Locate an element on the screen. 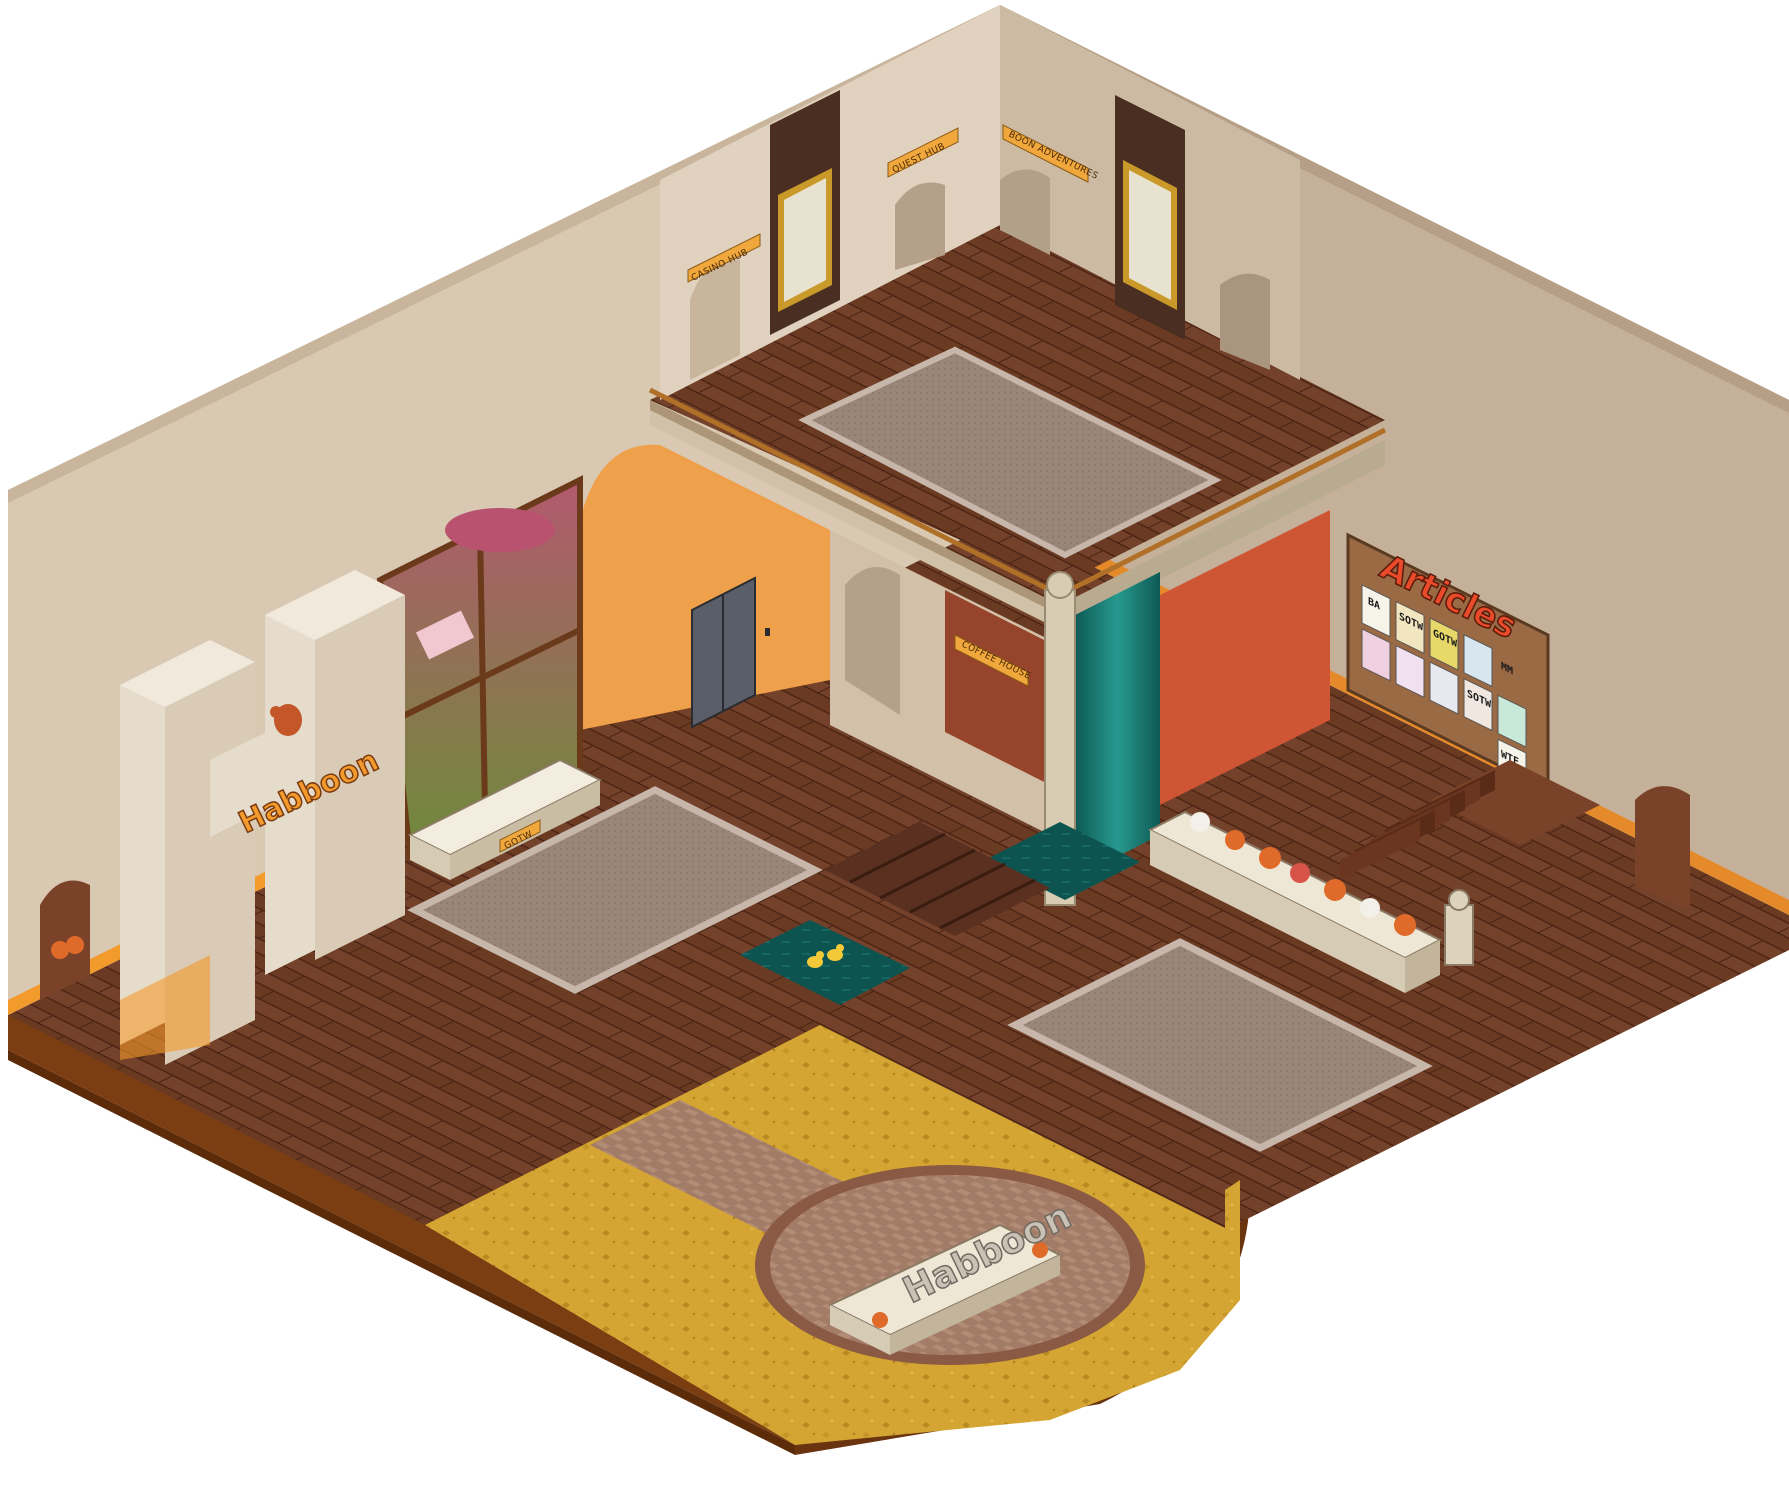 The height and width of the screenshot is (1508, 1789). portrait-banner-right is located at coordinates (1150, 217).